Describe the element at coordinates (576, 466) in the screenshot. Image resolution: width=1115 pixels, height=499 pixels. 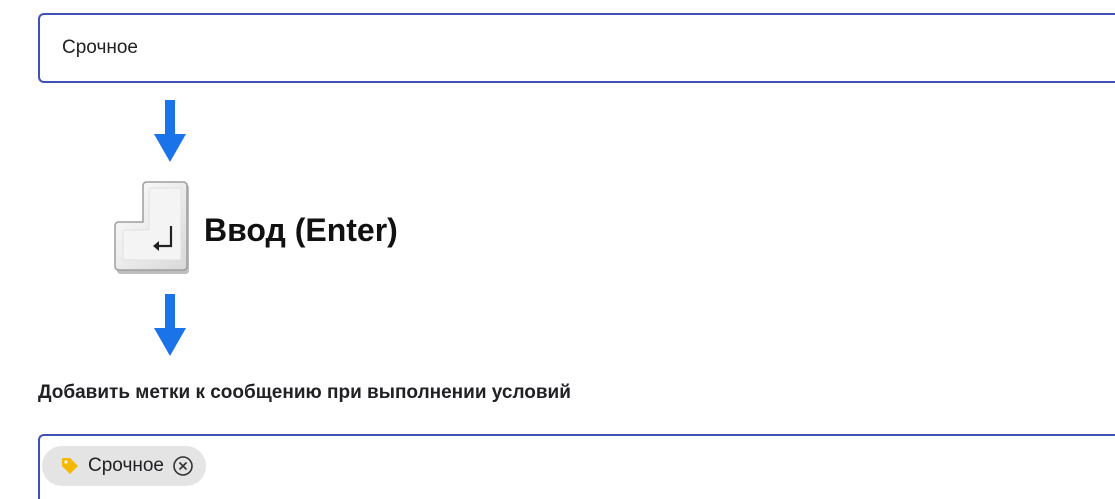
I see `tags-input: Срочное` at that location.